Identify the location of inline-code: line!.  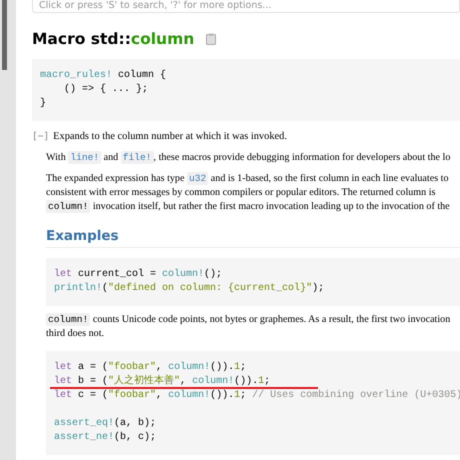
(85, 157).